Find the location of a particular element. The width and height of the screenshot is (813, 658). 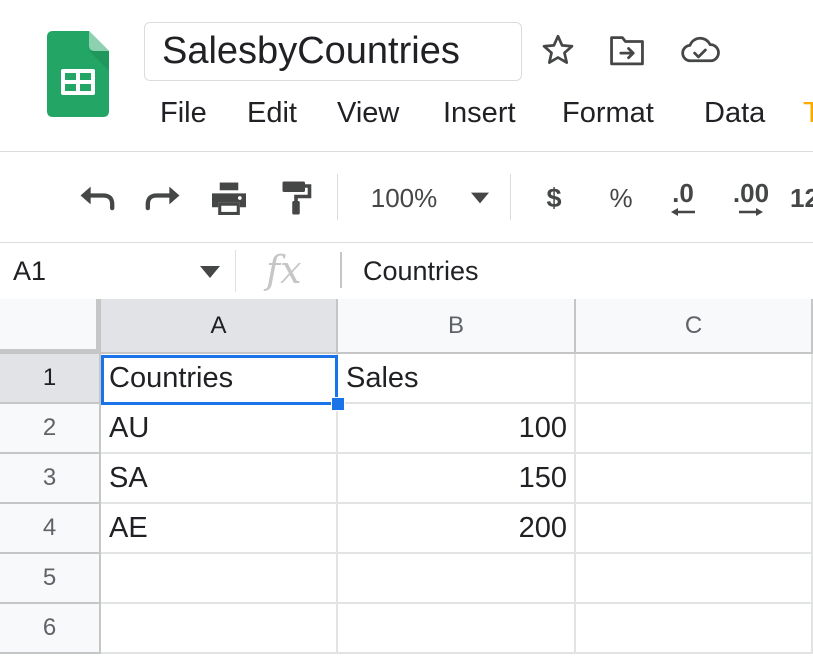

star-icon is located at coordinates (558, 50).